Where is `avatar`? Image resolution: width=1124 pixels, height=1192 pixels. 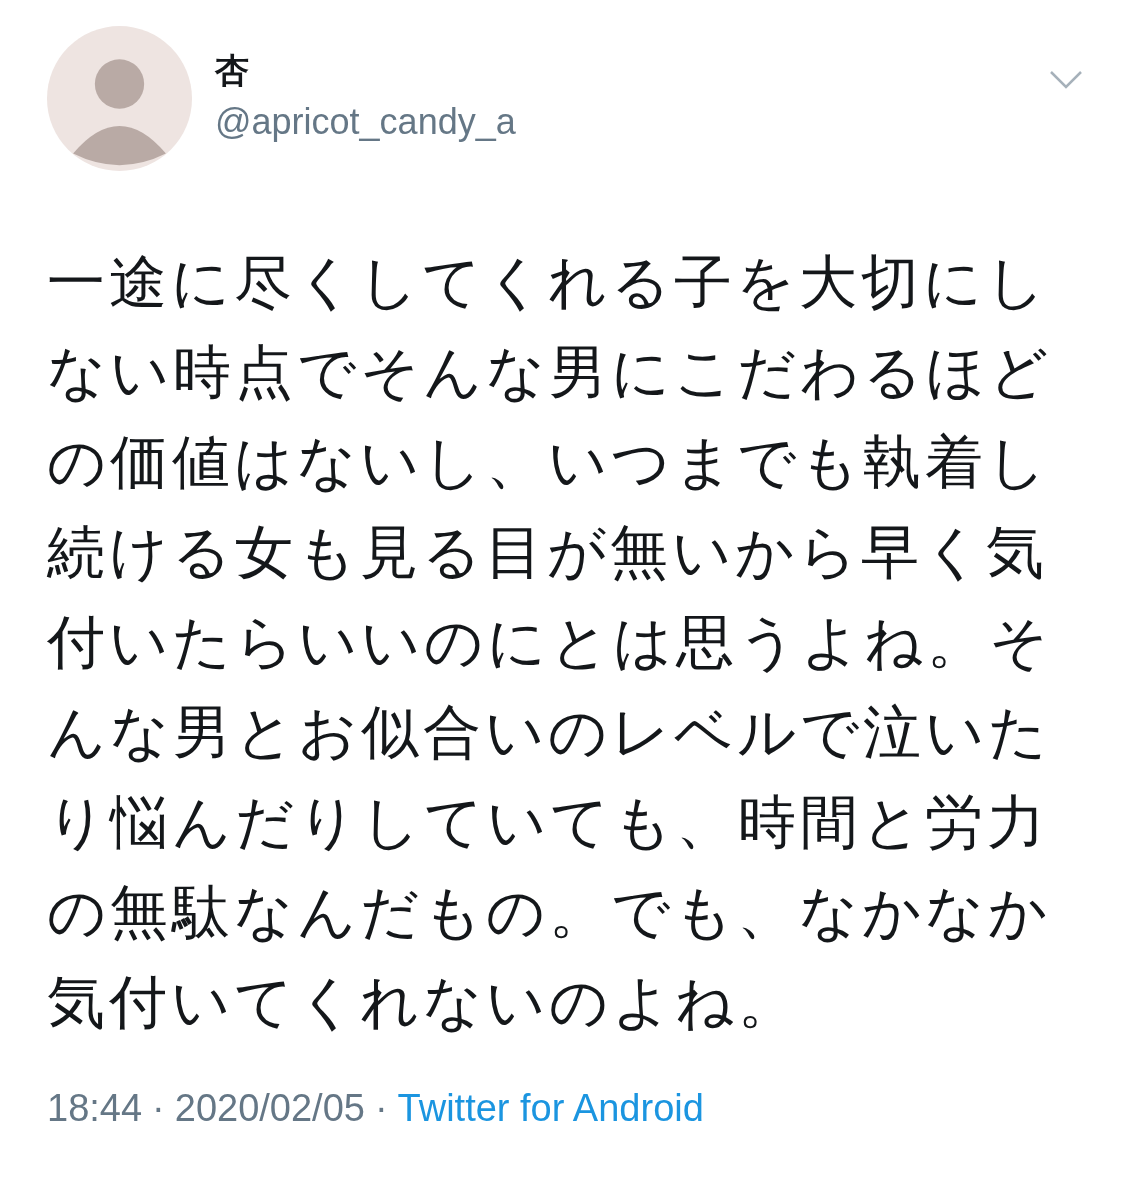 avatar is located at coordinates (119, 98).